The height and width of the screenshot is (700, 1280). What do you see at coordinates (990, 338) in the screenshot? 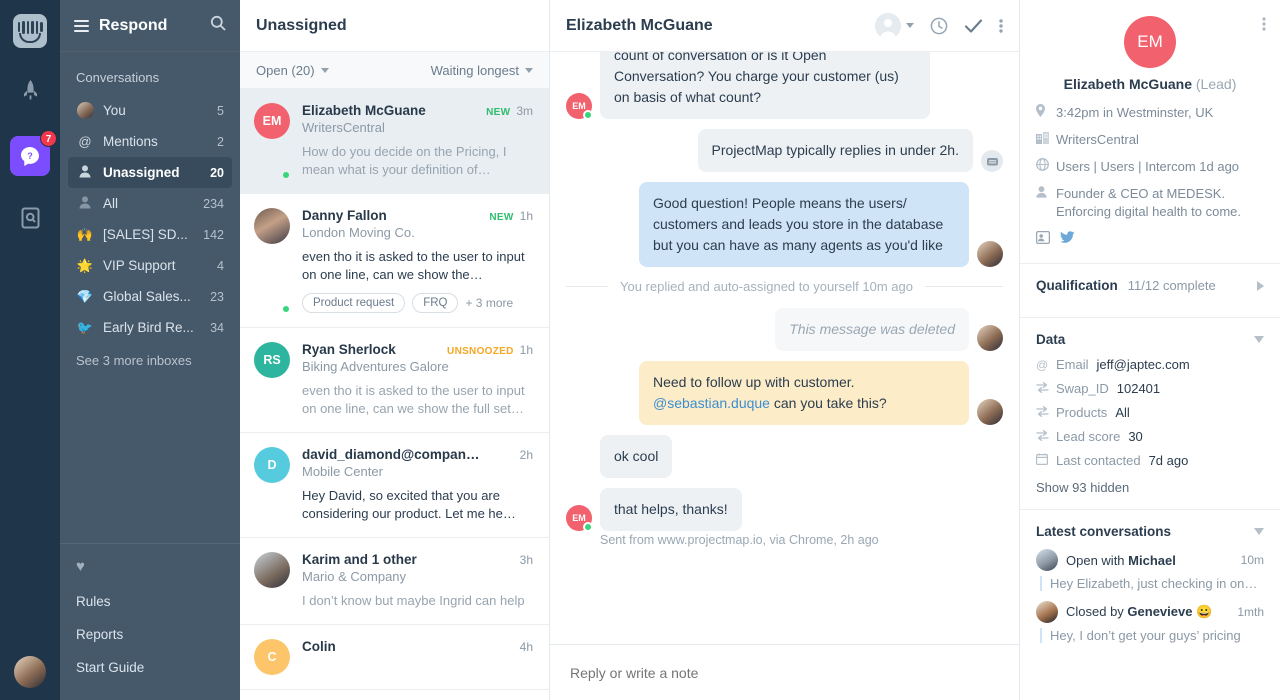
I see `avatar` at bounding box center [990, 338].